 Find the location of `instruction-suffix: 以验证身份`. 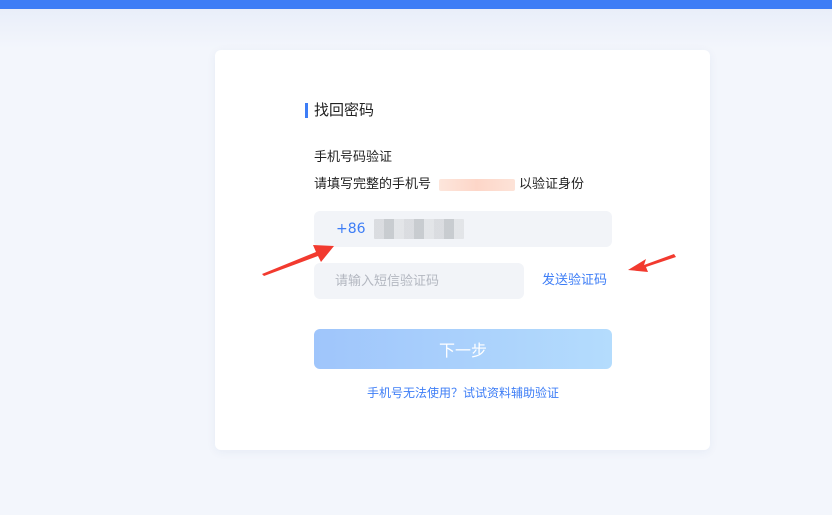

instruction-suffix: 以验证身份 is located at coordinates (552, 184).